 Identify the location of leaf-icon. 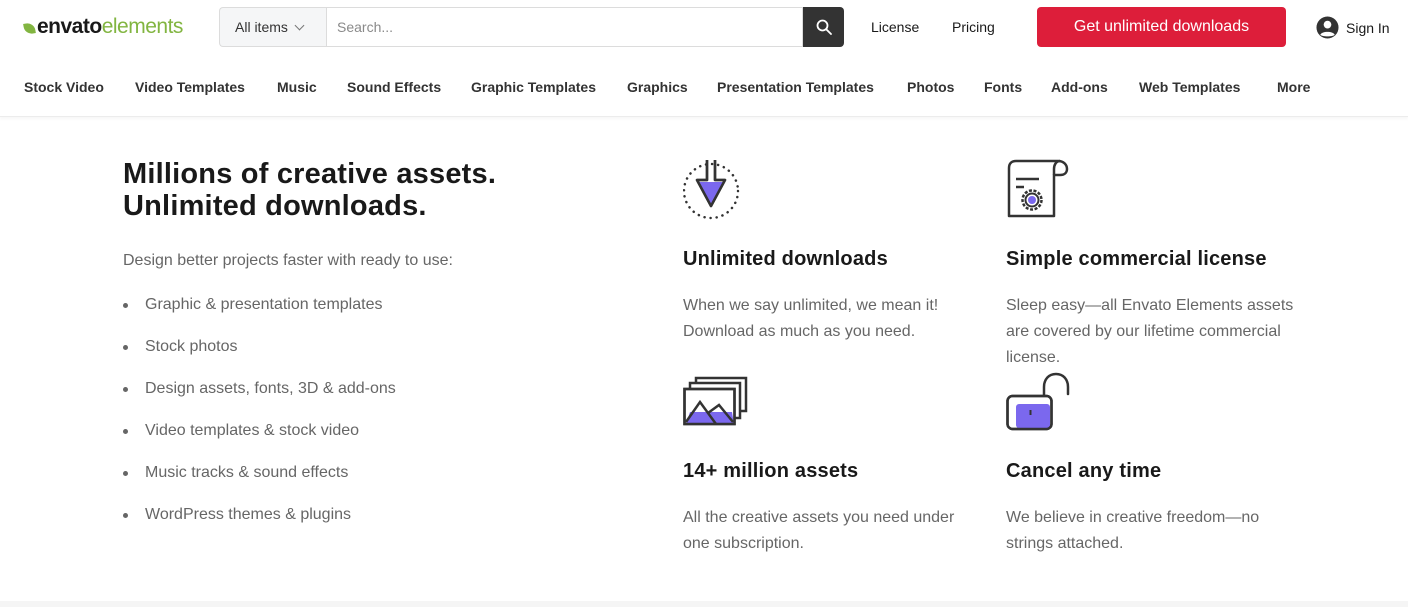
(29, 28).